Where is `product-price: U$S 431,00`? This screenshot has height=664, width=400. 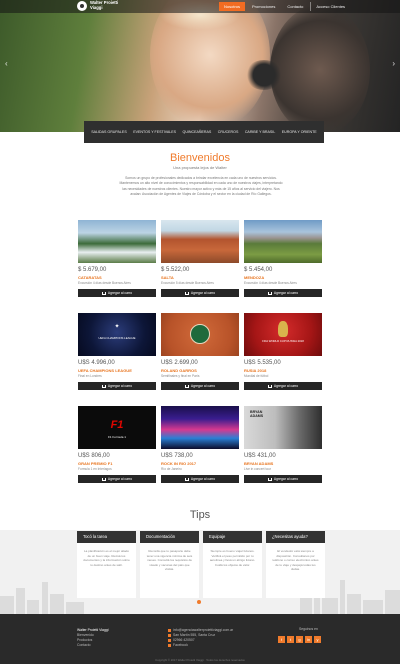
product-price: U$S 431,00 is located at coordinates (260, 456).